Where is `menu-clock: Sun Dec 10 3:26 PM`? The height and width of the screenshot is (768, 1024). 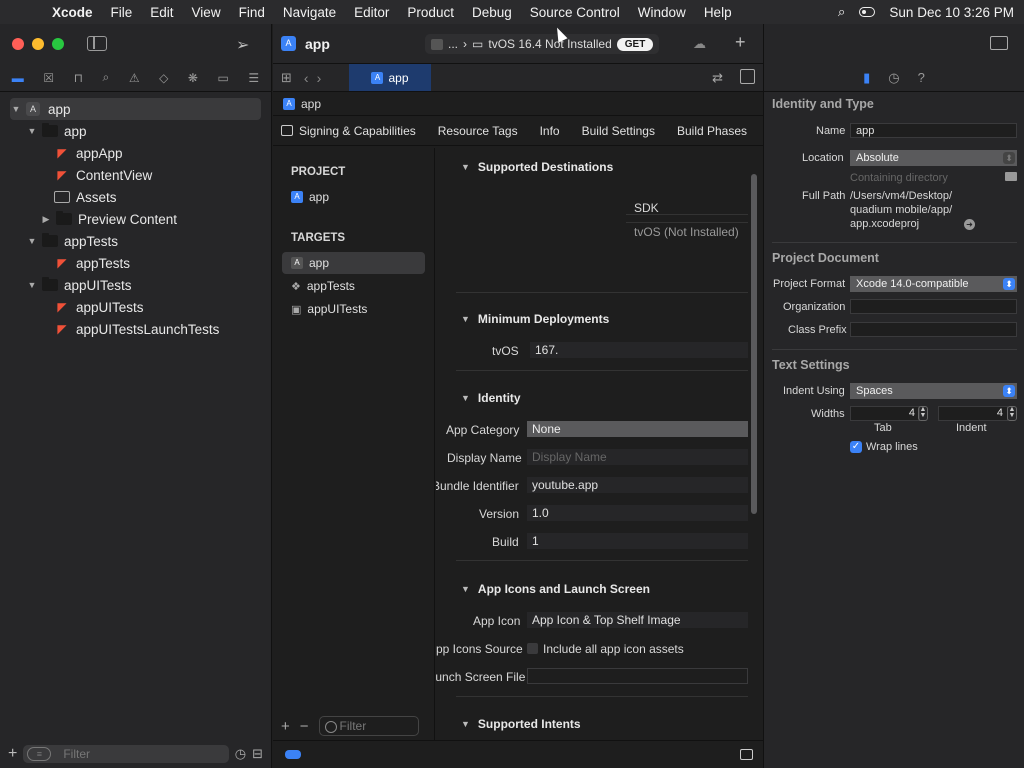 menu-clock: Sun Dec 10 3:26 PM is located at coordinates (951, 12).